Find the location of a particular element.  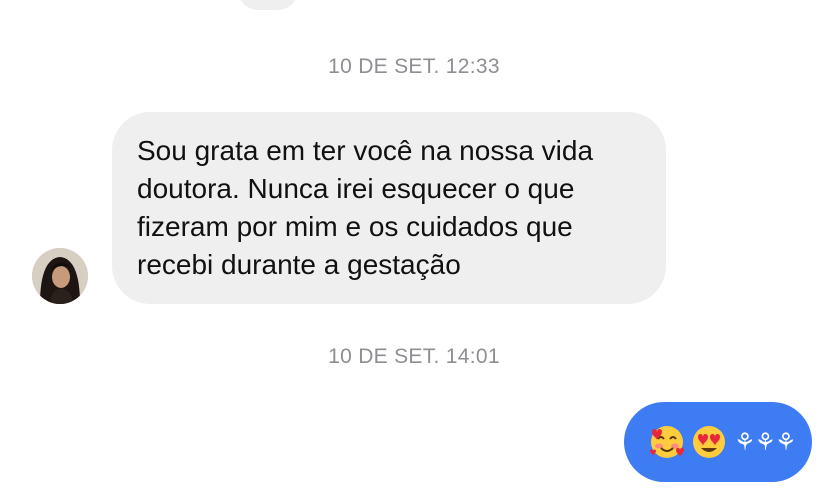

sender-avatar is located at coordinates (60, 276).